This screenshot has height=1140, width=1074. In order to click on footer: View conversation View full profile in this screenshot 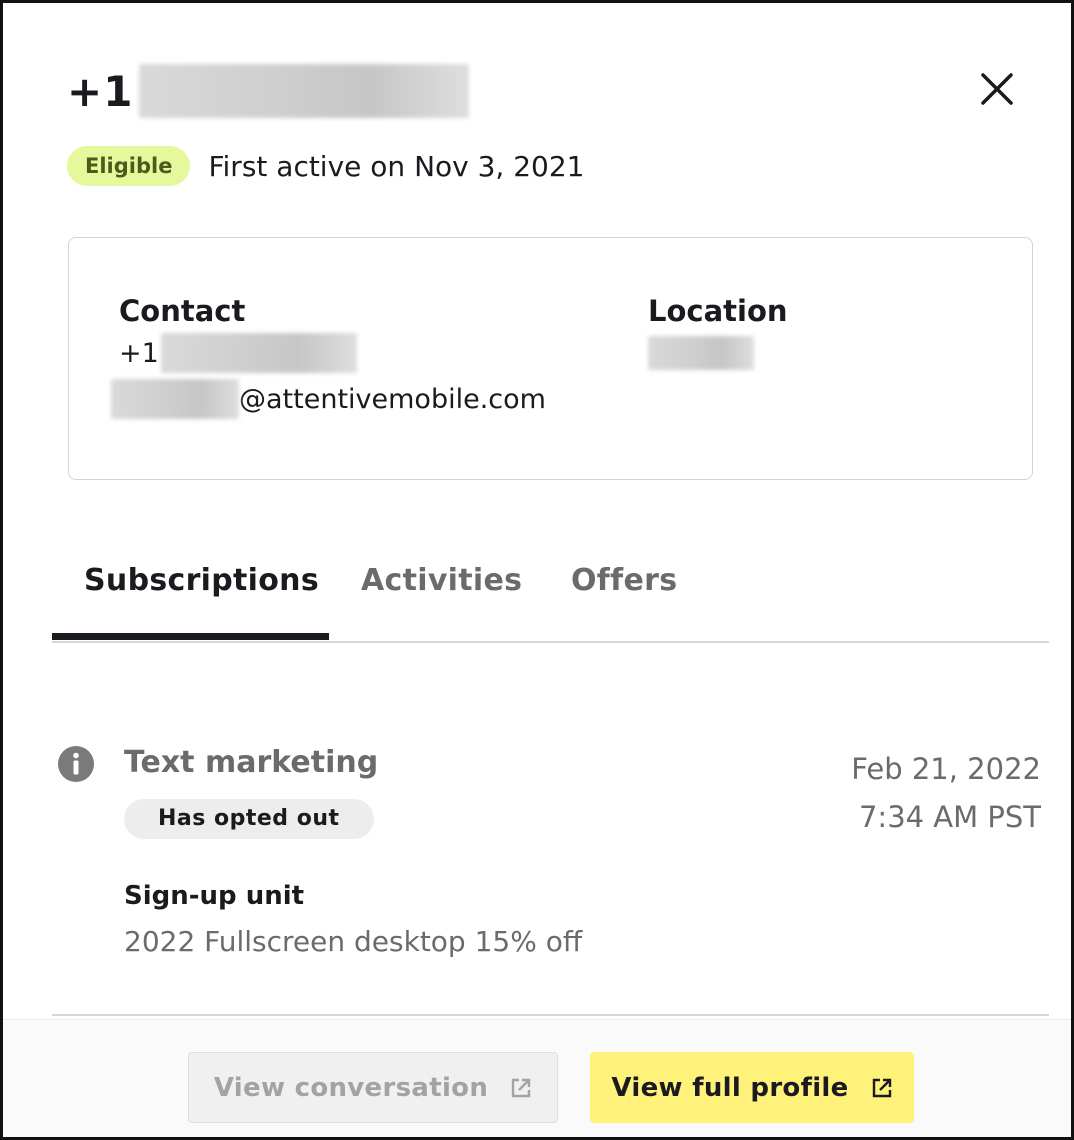, I will do `click(537, 1078)`.